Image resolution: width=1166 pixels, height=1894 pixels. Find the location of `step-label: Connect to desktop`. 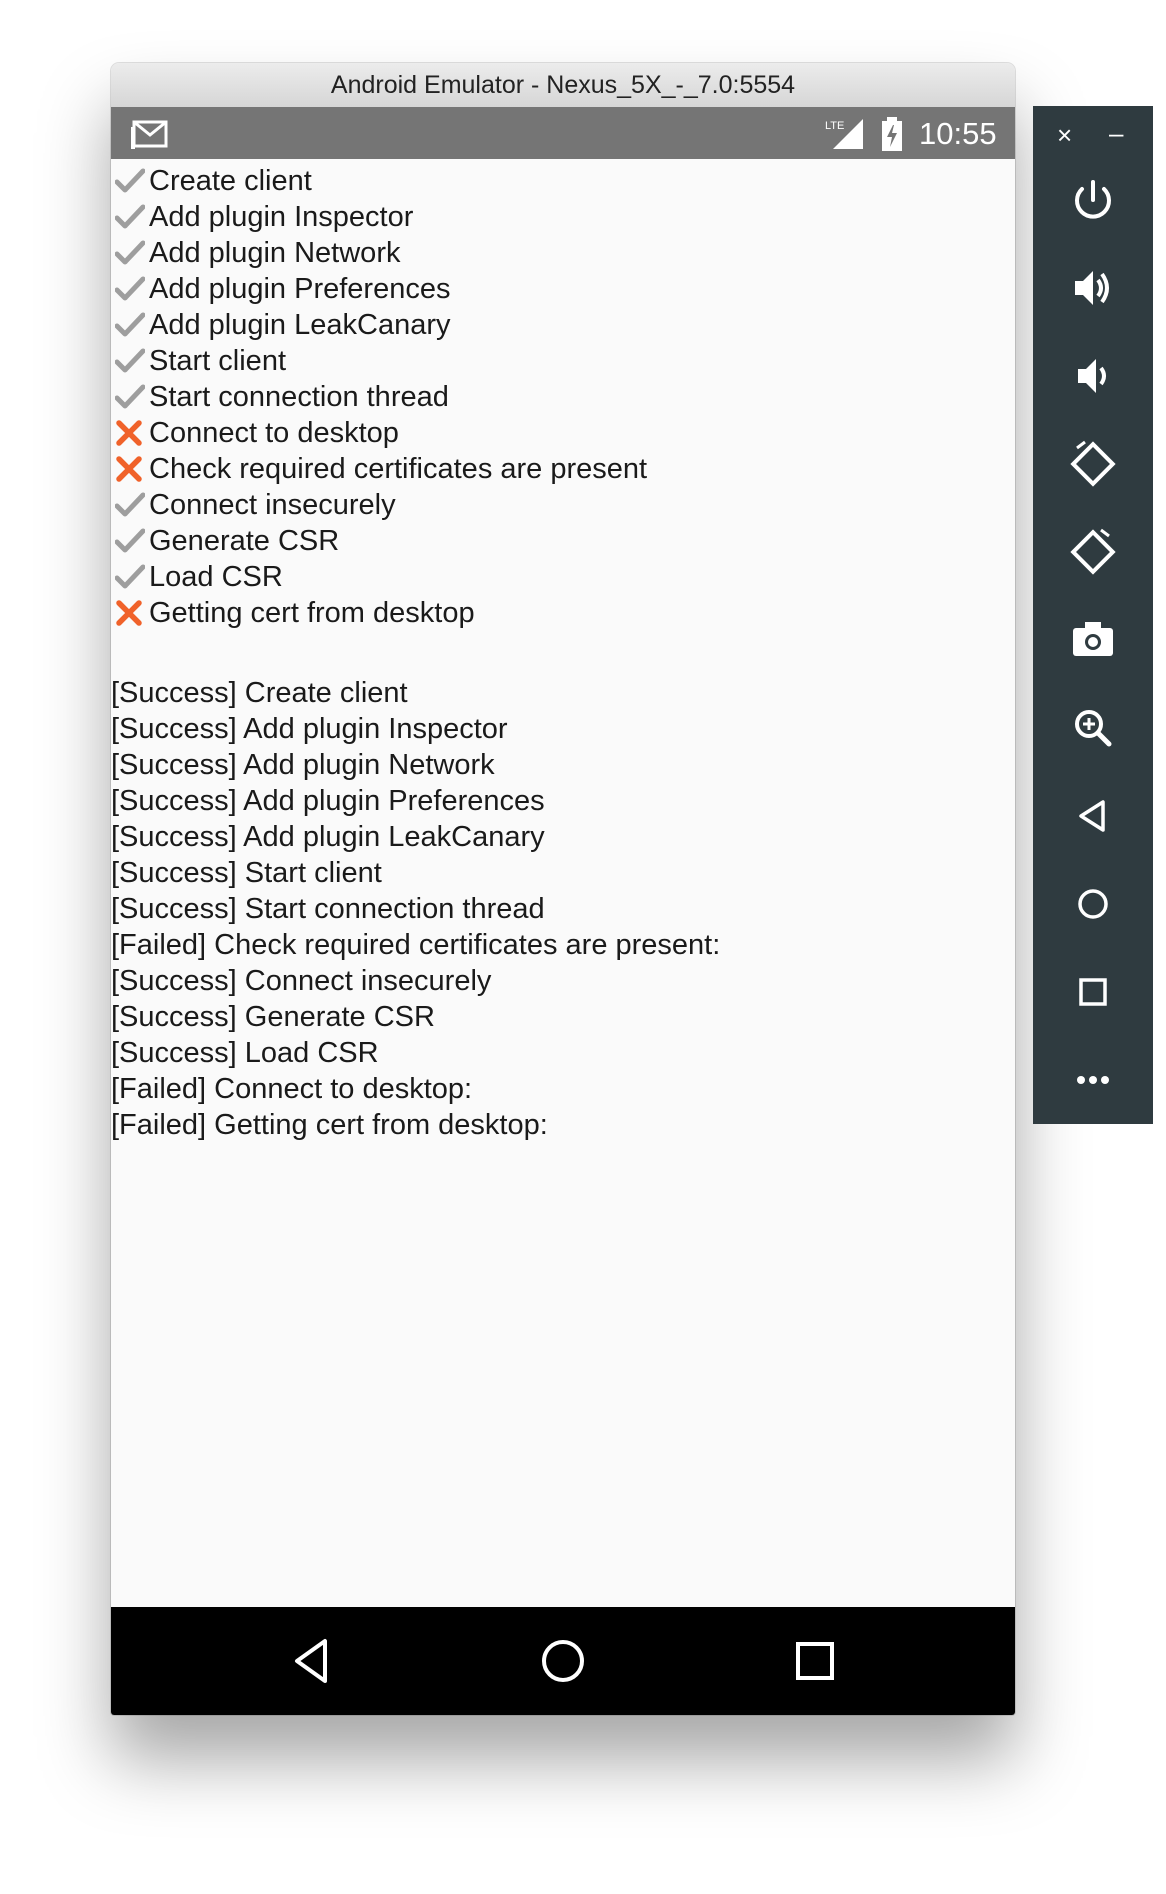

step-label: Connect to desktop is located at coordinates (274, 433).